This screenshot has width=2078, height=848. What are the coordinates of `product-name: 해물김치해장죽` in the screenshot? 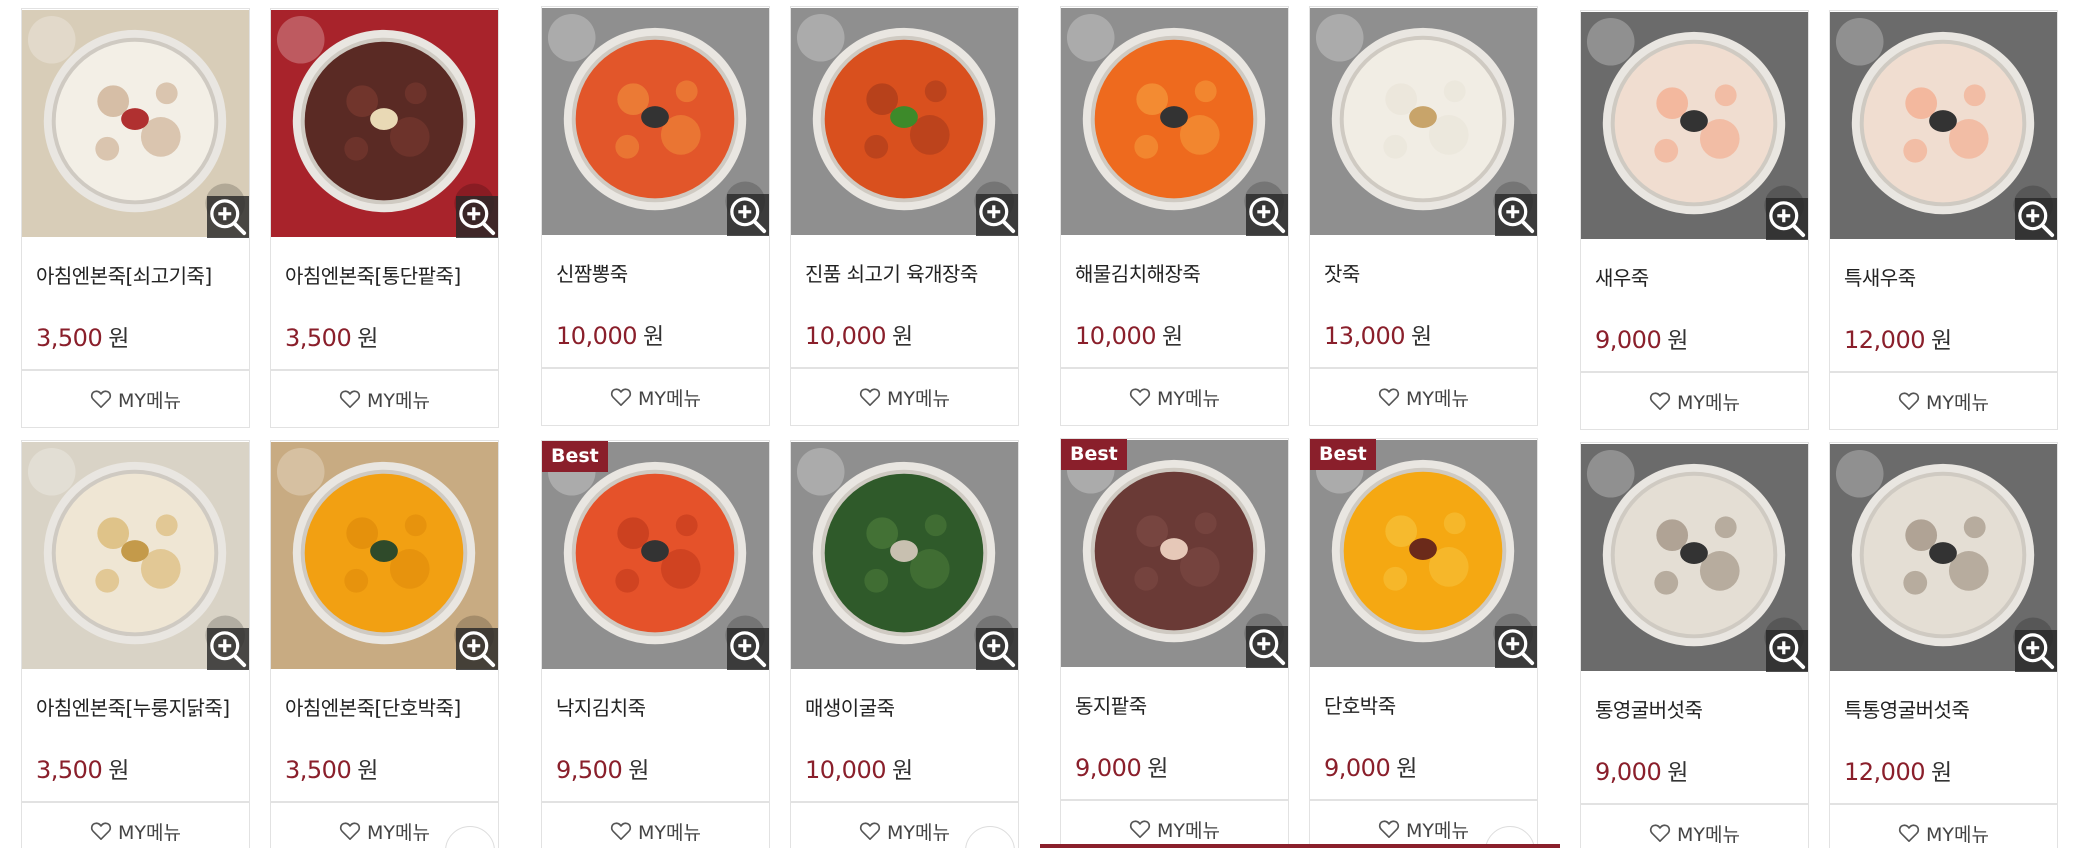 It's located at (1138, 272).